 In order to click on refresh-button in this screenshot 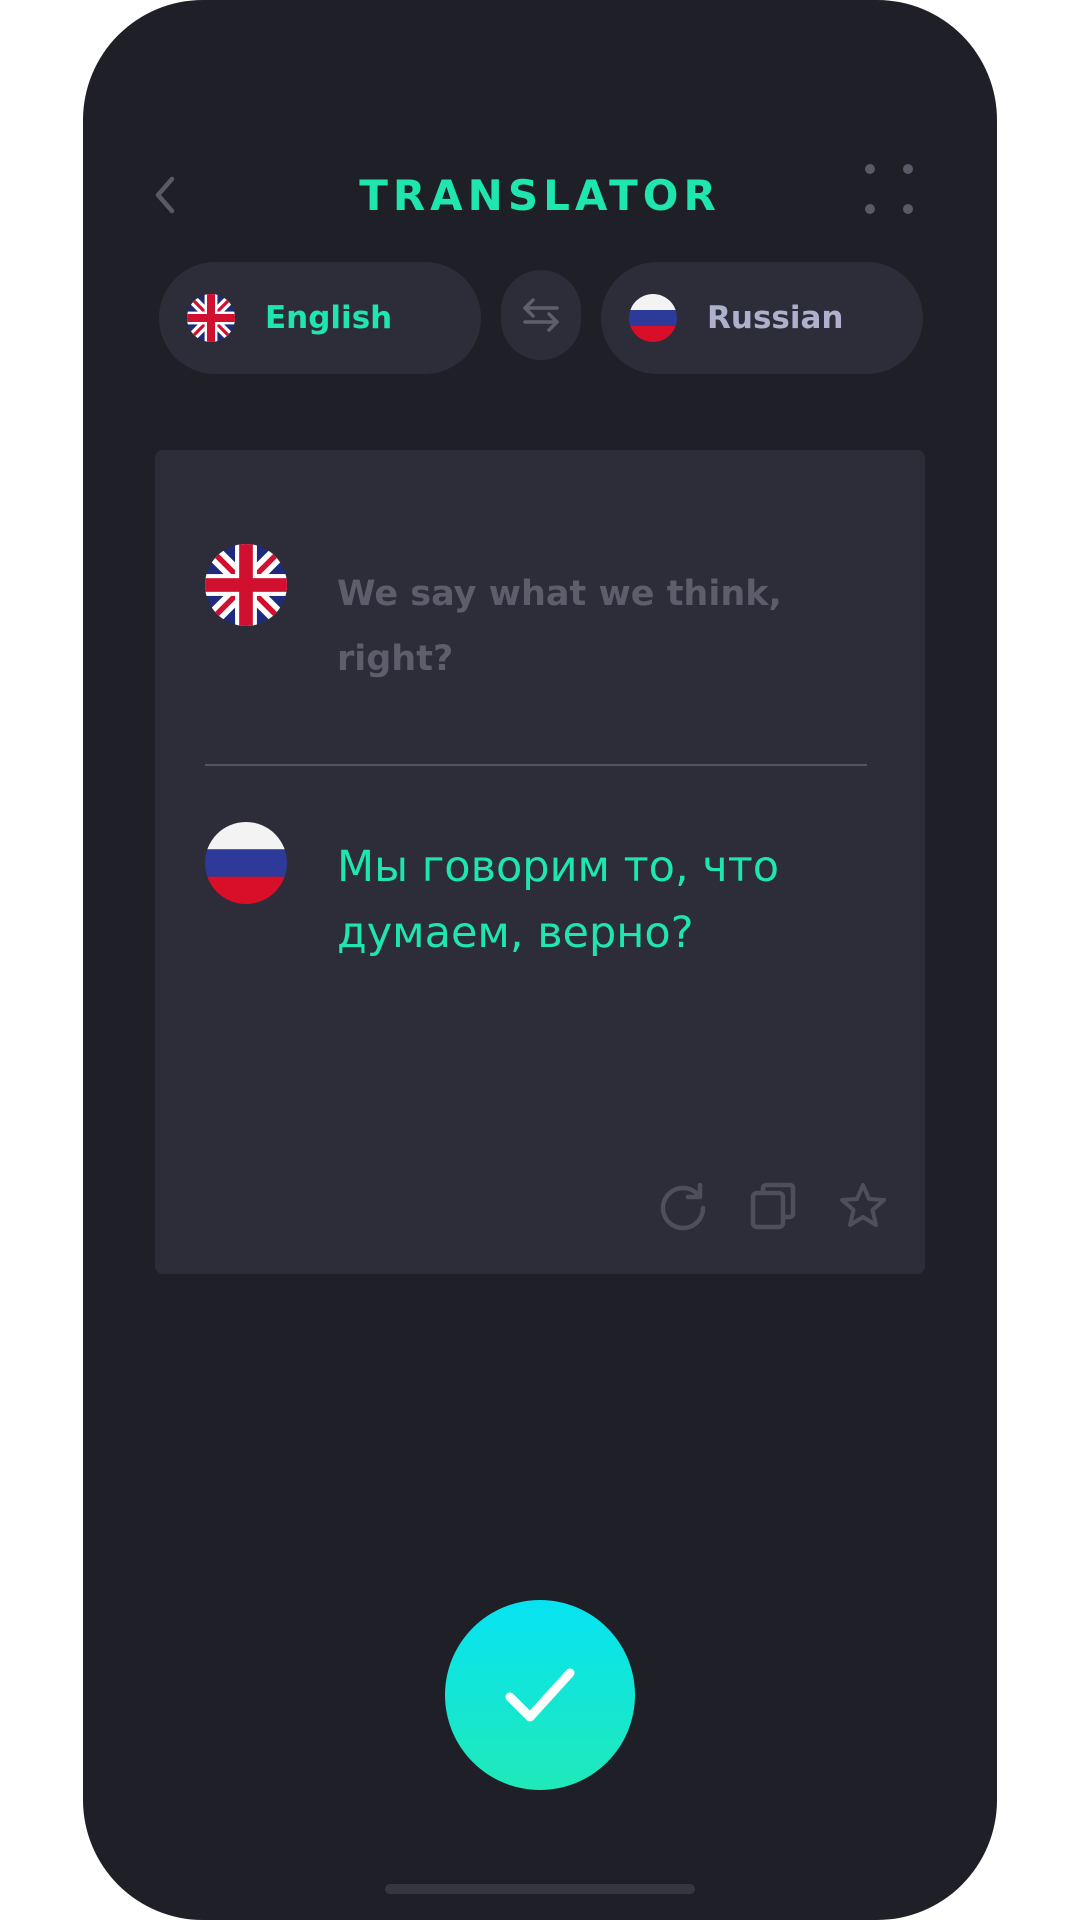, I will do `click(683, 1206)`.